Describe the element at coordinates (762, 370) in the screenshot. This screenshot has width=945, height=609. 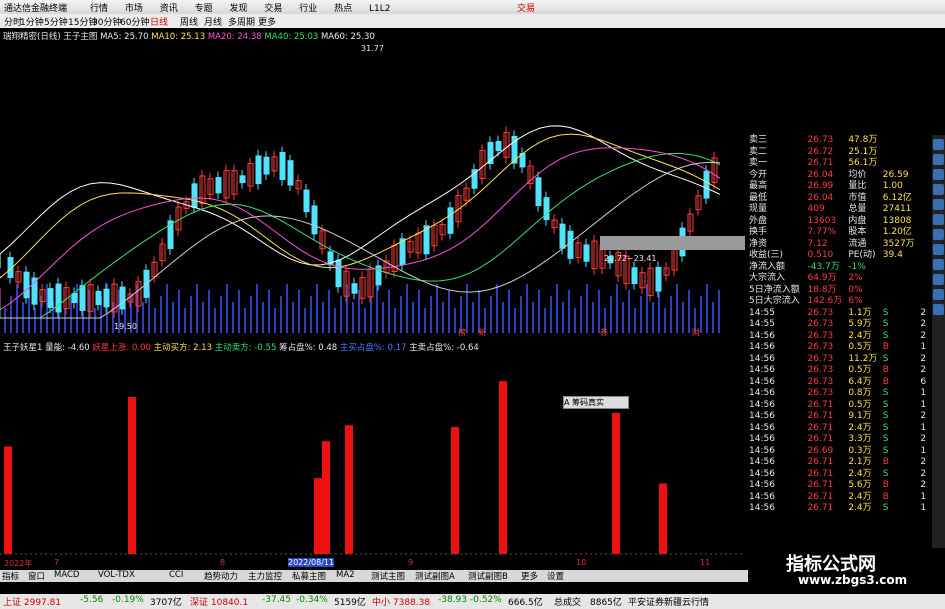
I see `tick-time: 14:56` at that location.